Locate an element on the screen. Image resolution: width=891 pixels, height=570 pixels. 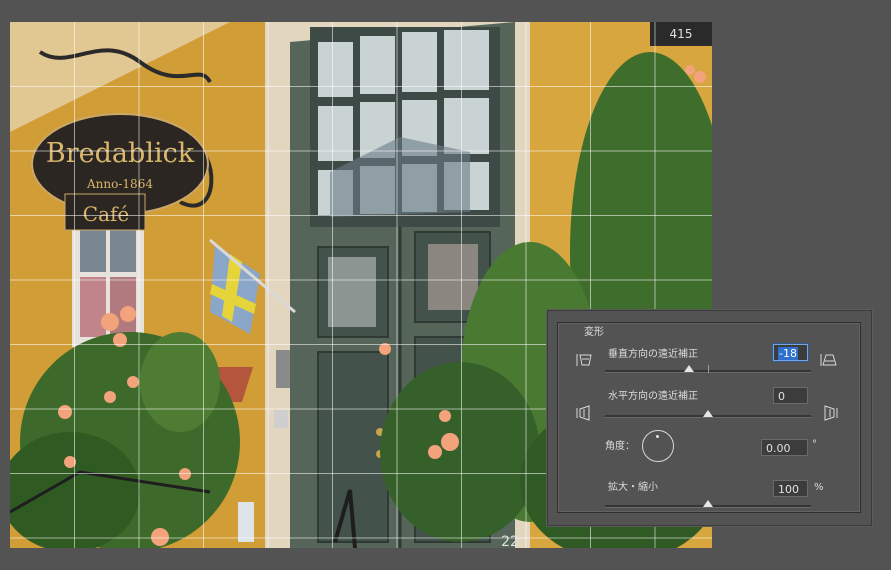
vertical-perspective-center-tick is located at coordinates (708, 369).